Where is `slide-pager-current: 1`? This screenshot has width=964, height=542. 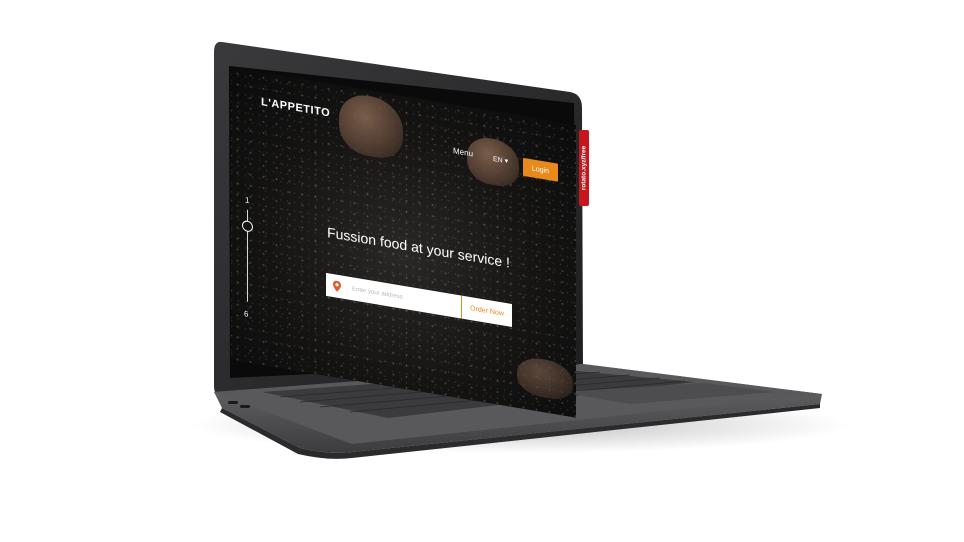
slide-pager-current: 1 is located at coordinates (247, 200).